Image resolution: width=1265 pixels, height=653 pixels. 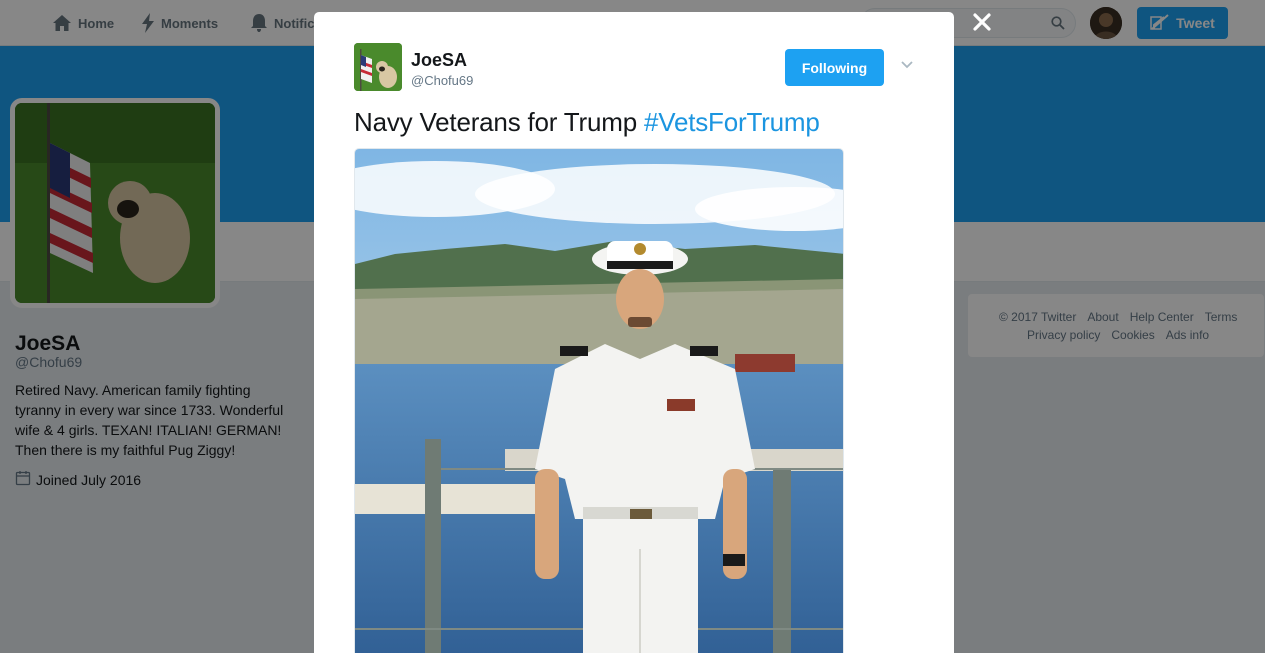 I want to click on author-handle: @Chofu69, so click(x=442, y=80).